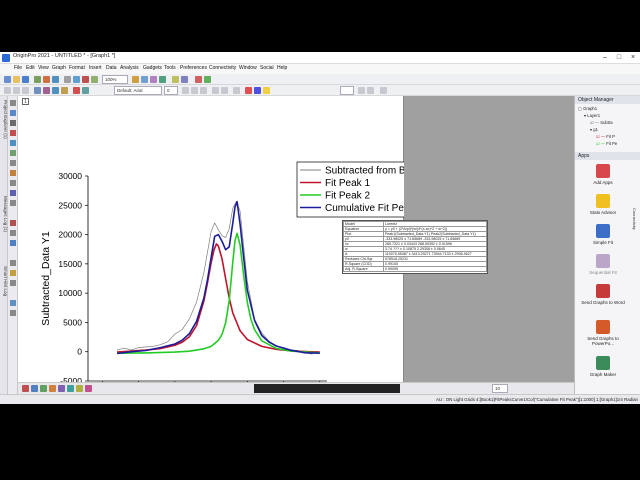  What do you see at coordinates (175, 79) in the screenshot?
I see `notes-icon` at bounding box center [175, 79].